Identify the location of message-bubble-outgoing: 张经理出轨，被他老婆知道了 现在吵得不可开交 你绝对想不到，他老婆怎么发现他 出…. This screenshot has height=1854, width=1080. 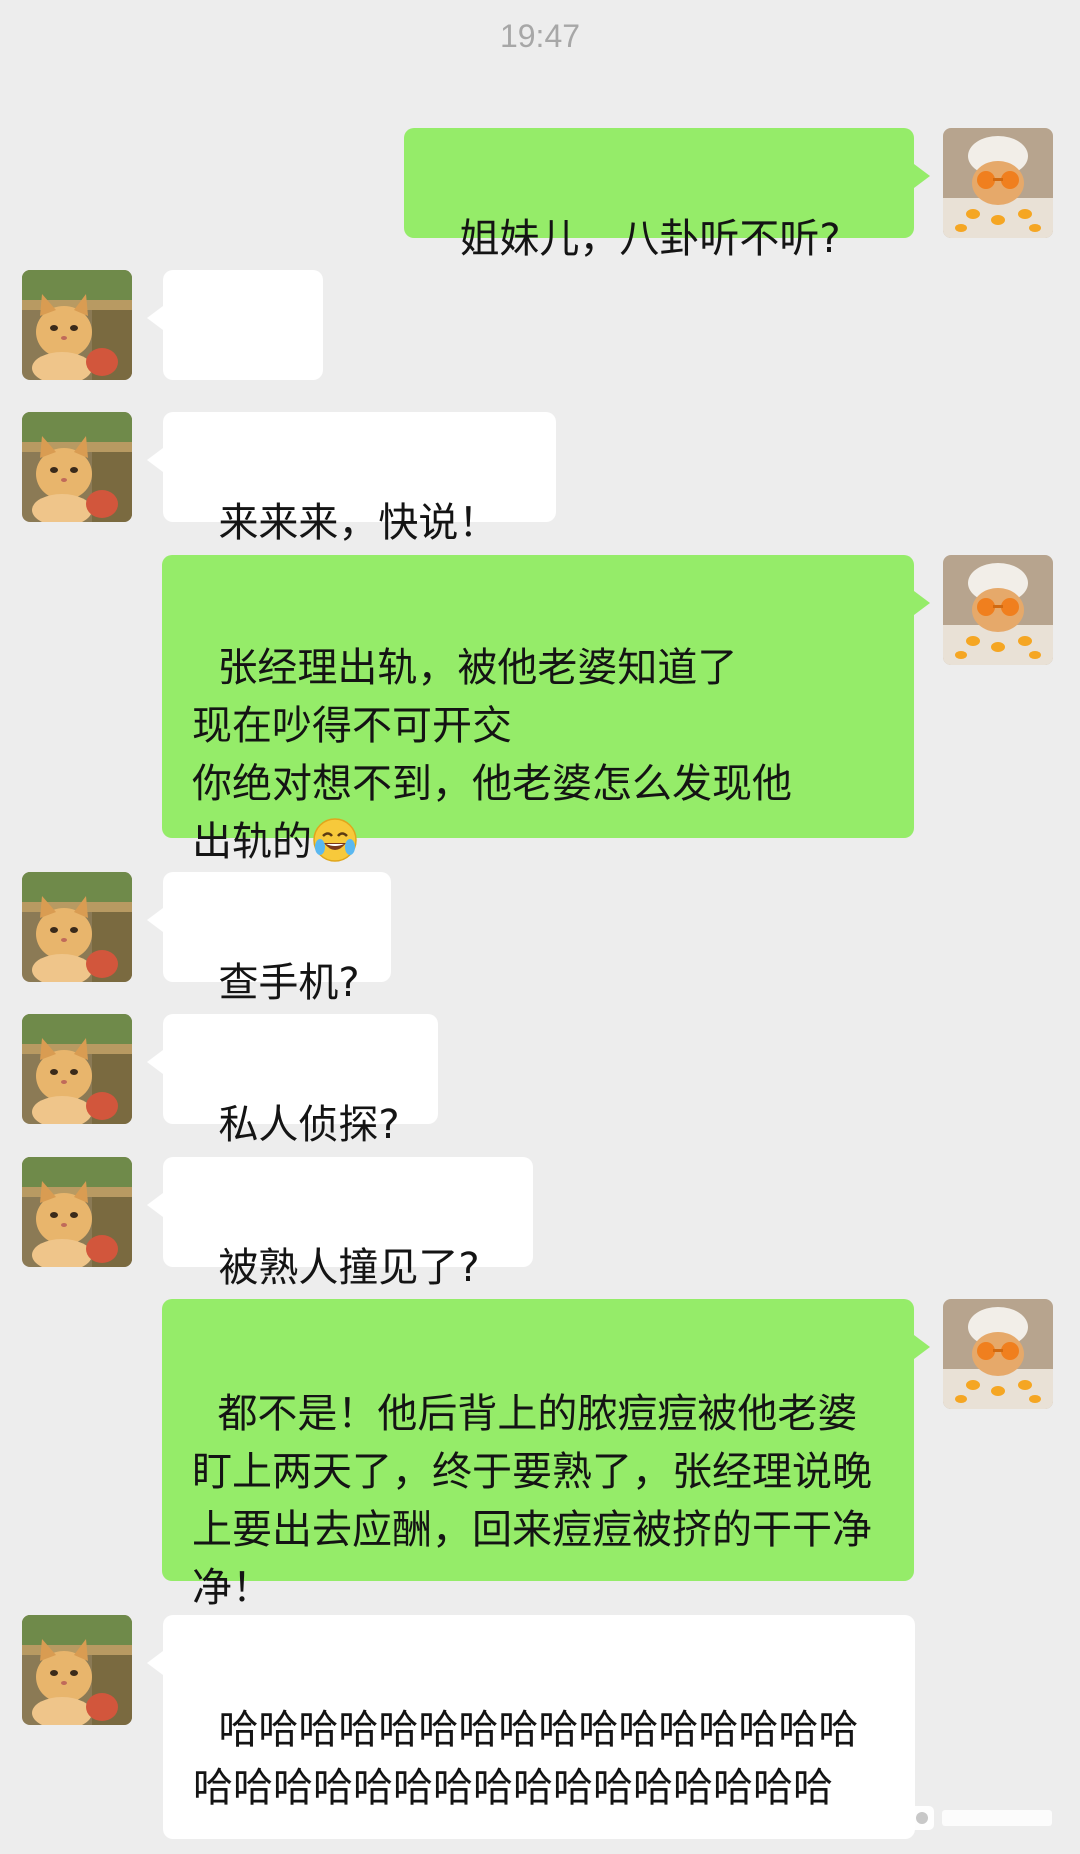
(546, 710).